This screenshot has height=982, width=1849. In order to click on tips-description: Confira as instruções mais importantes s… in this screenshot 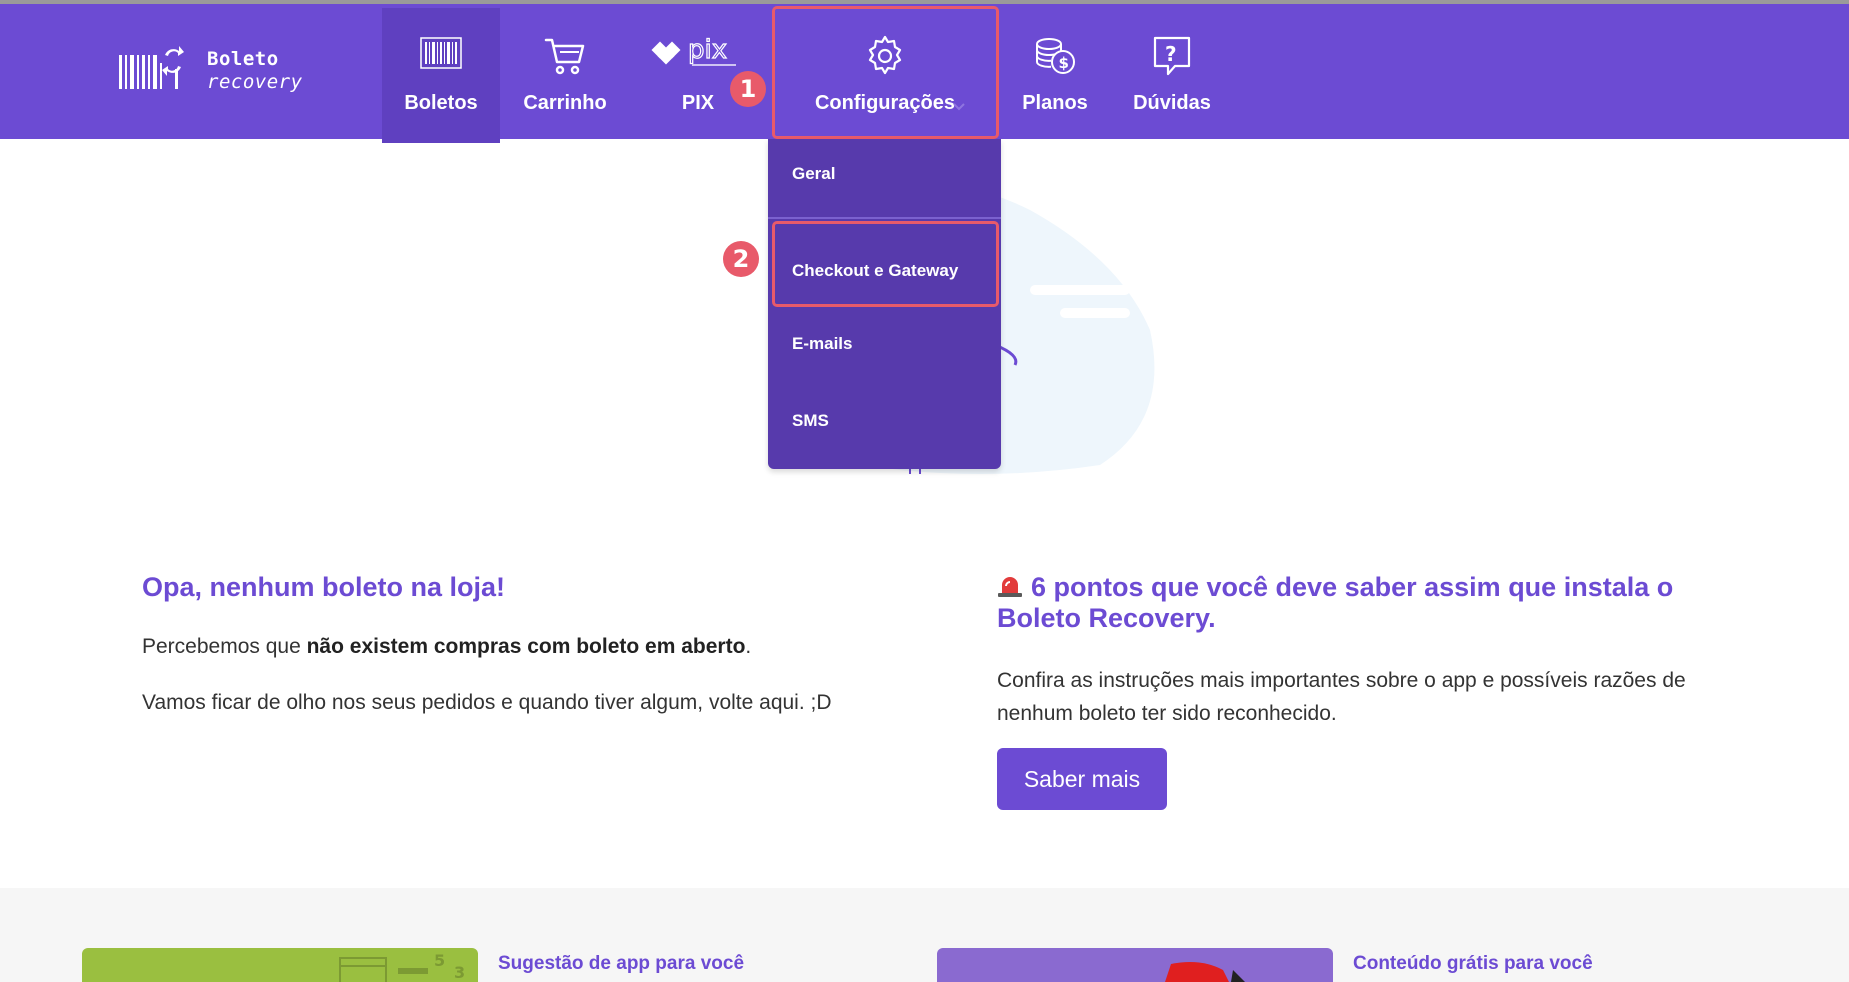, I will do `click(1341, 697)`.